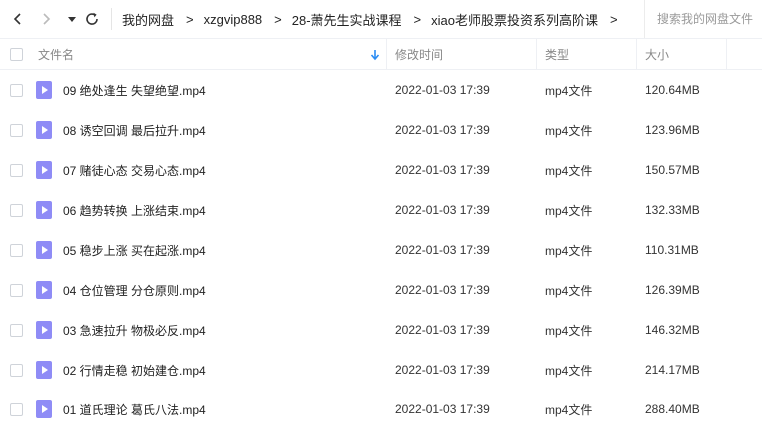 The width and height of the screenshot is (762, 429). I want to click on file-name: 05 稳步上涨 买在起涨.mp4, so click(134, 250).